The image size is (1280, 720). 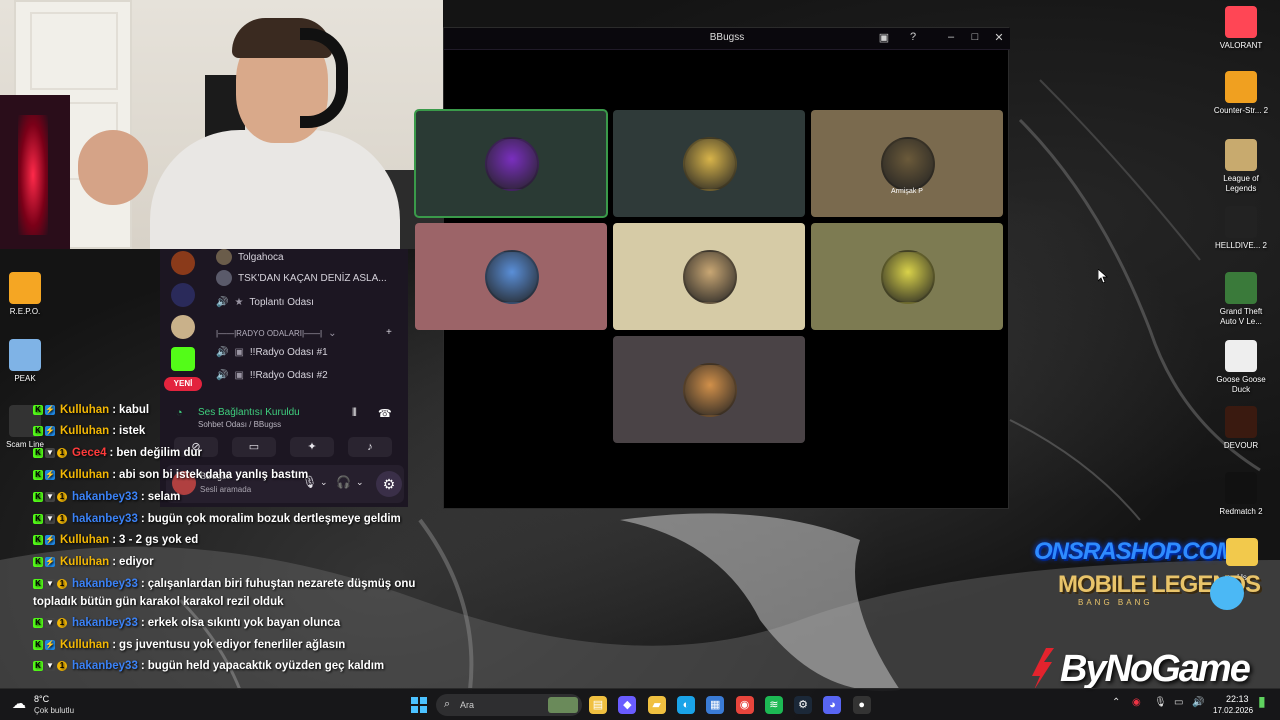 I want to click on disconnect-icon: ☎, so click(x=385, y=413).